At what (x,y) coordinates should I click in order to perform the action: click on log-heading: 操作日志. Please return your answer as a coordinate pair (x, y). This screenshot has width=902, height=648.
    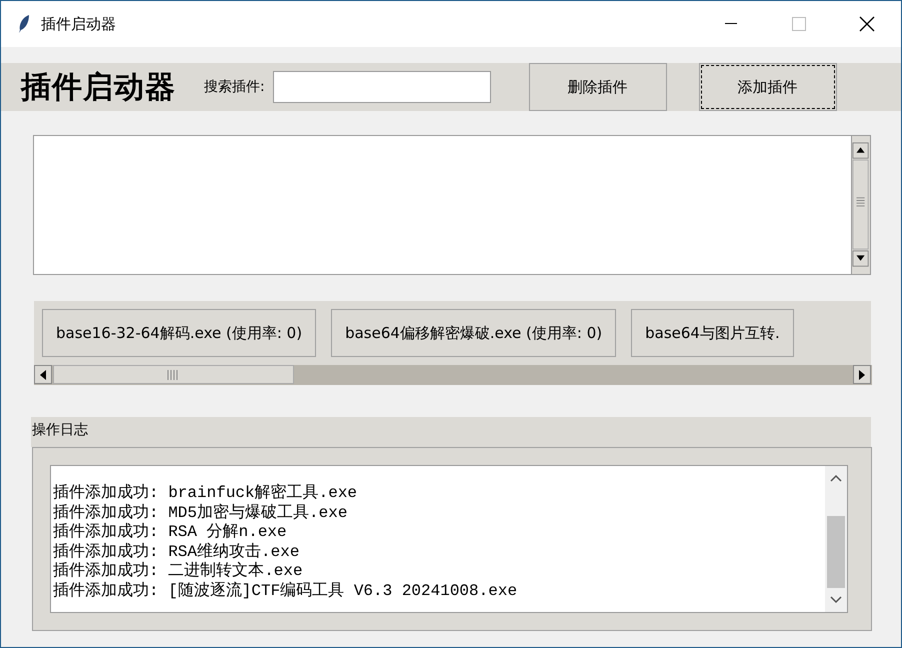
    Looking at the image, I should click on (60, 430).